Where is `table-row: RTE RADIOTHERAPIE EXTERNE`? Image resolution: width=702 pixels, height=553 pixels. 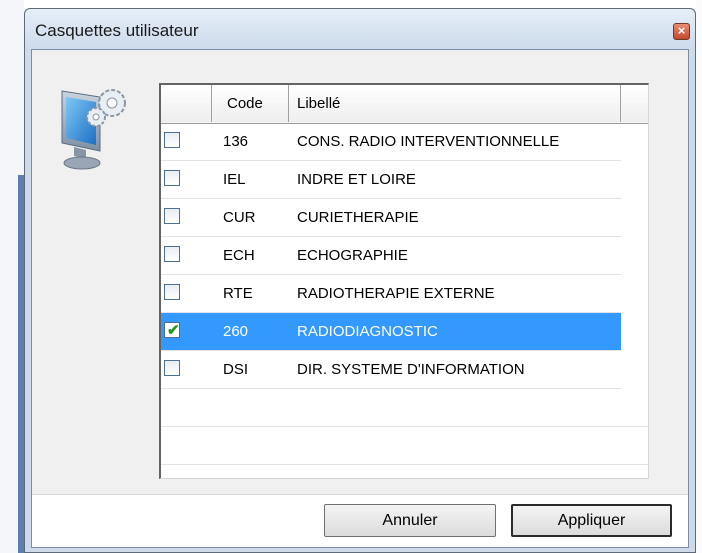
table-row: RTE RADIOTHERAPIE EXTERNE is located at coordinates (391, 294).